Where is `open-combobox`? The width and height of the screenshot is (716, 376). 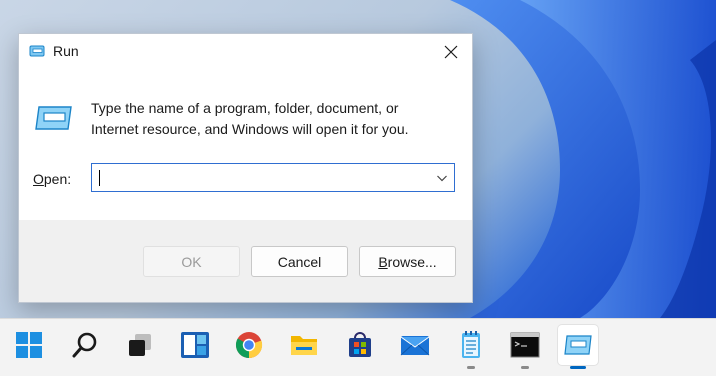 open-combobox is located at coordinates (273, 177).